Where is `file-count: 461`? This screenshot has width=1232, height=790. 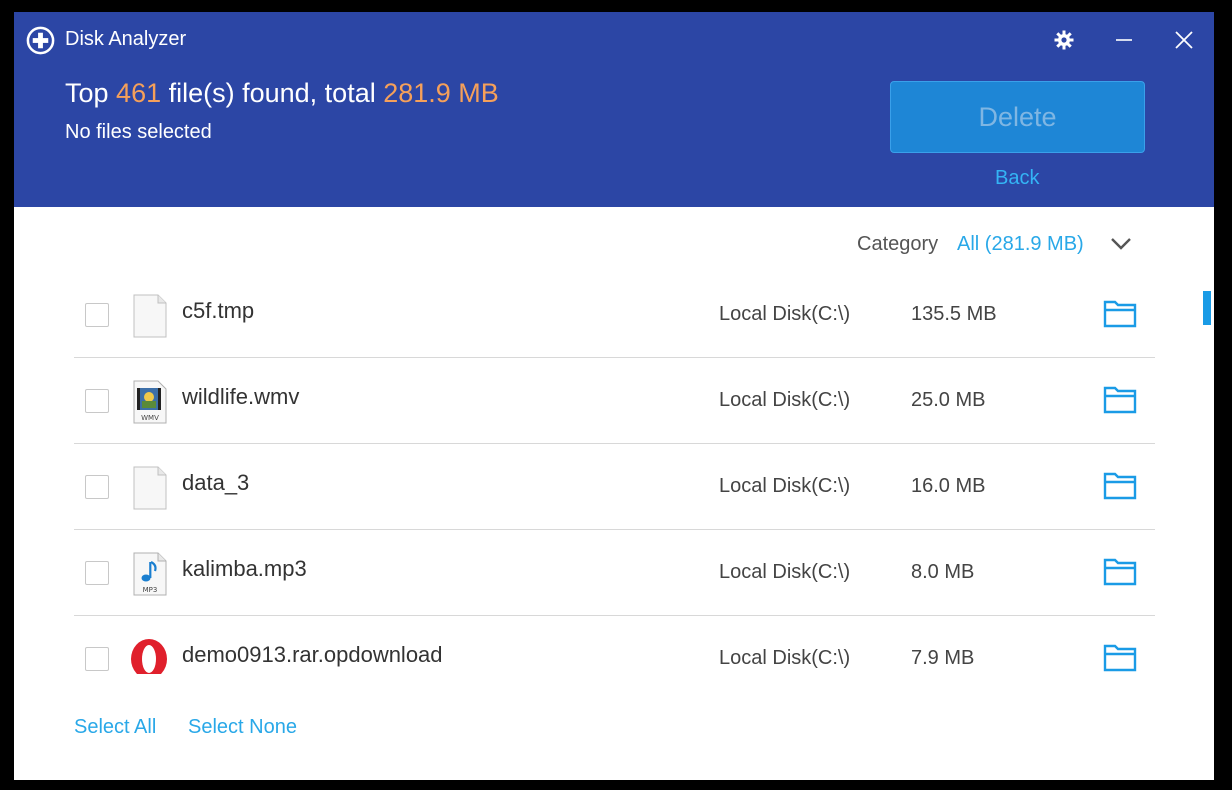
file-count: 461 is located at coordinates (139, 93).